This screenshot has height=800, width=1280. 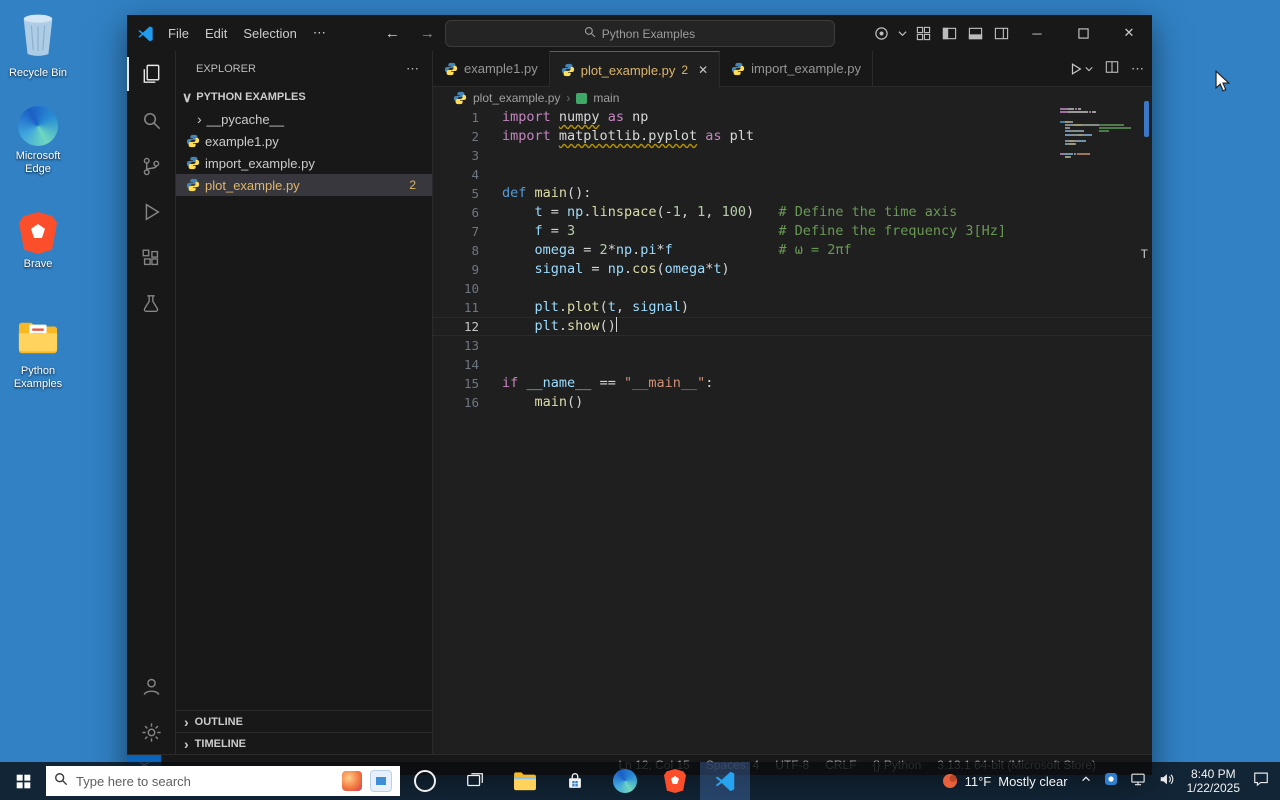 What do you see at coordinates (151, 304) in the screenshot?
I see `testing-icon` at bounding box center [151, 304].